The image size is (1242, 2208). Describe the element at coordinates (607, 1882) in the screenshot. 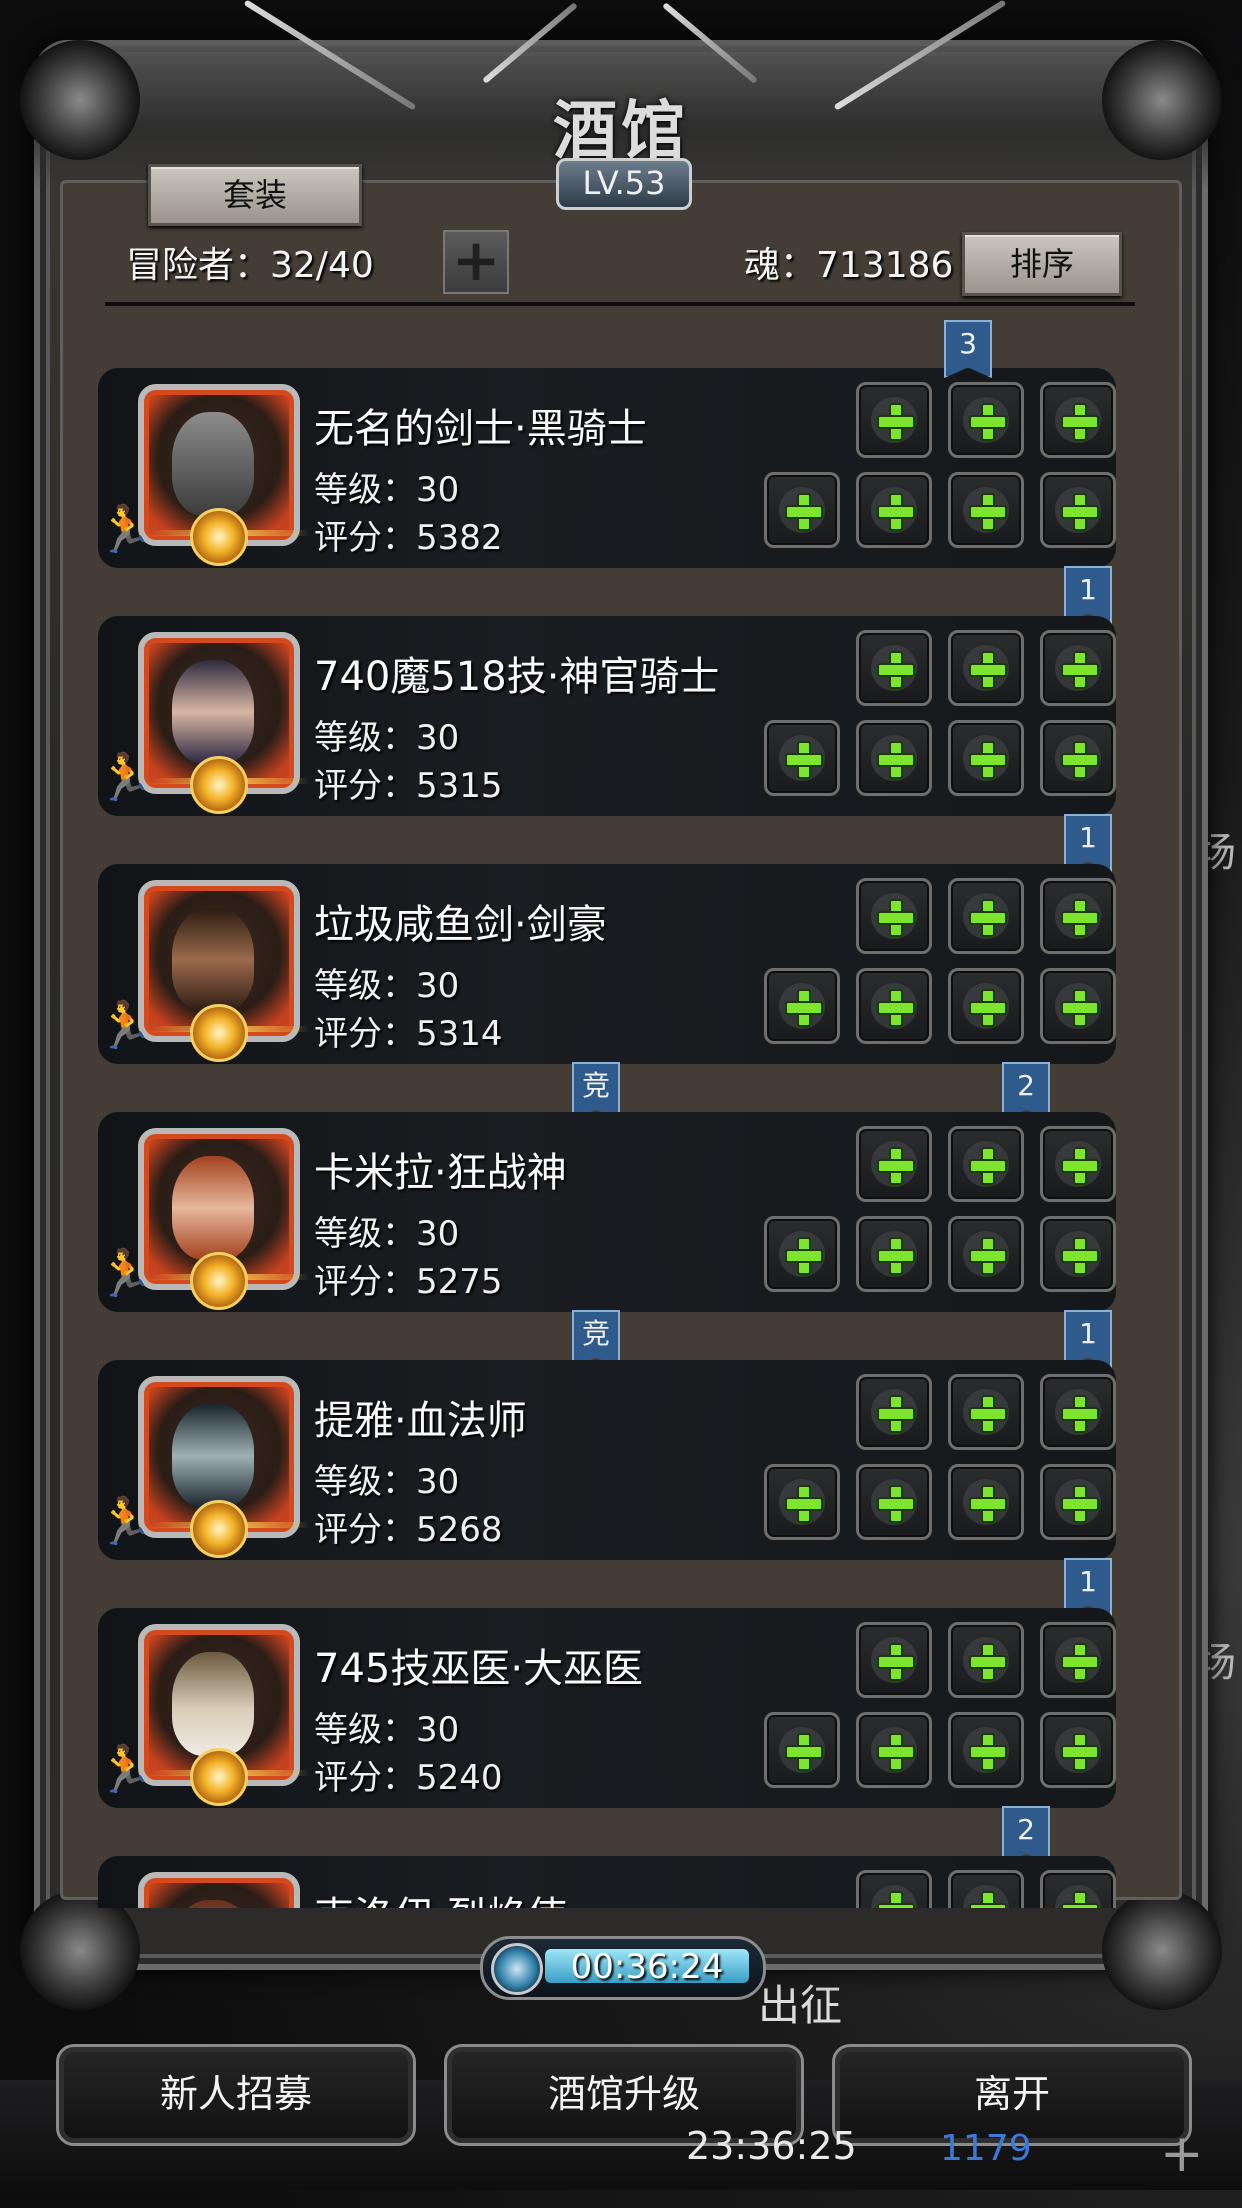

I see `hero-card: 克洛伊·烈焰使` at that location.